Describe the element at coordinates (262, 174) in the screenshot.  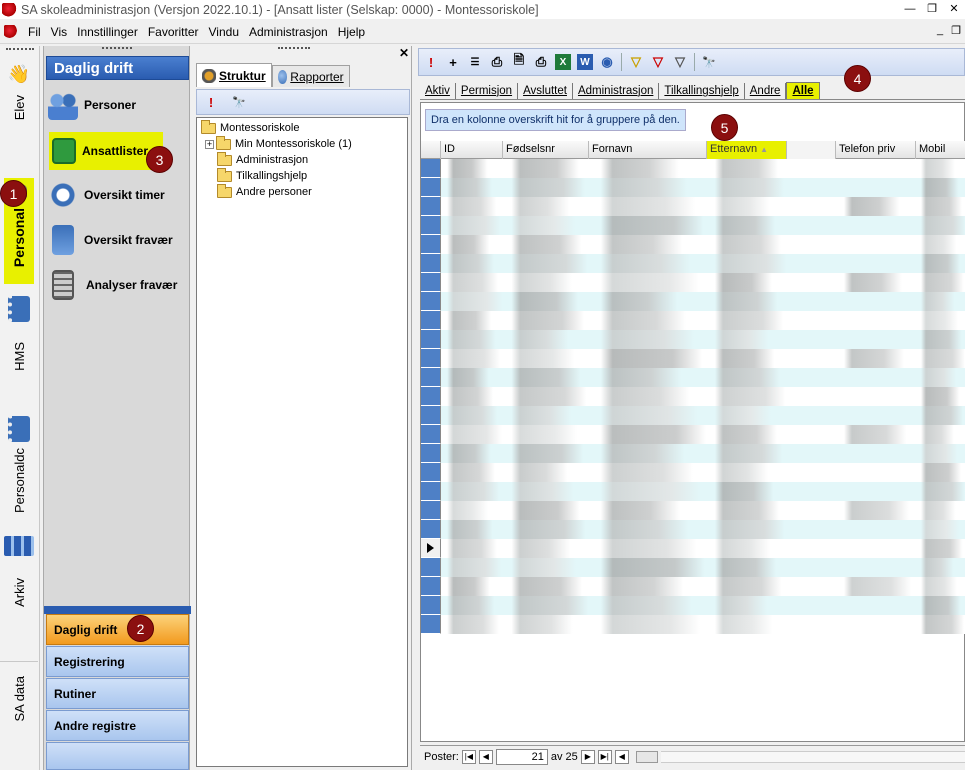
I see `tree-node-tilkallingshjelp: Tilkallingshjelp` at that location.